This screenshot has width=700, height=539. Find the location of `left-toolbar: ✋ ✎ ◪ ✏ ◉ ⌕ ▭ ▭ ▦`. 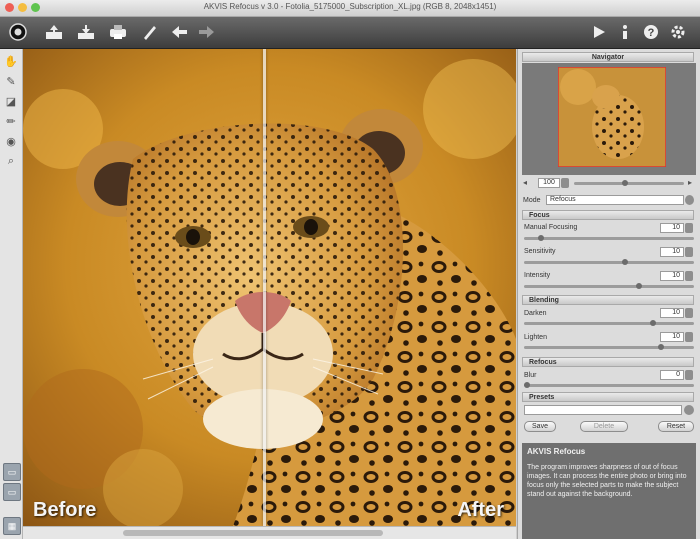

left-toolbar: ✋ ✎ ◪ ✏ ◉ ⌕ ▭ ▭ ▦ is located at coordinates (11, 294).